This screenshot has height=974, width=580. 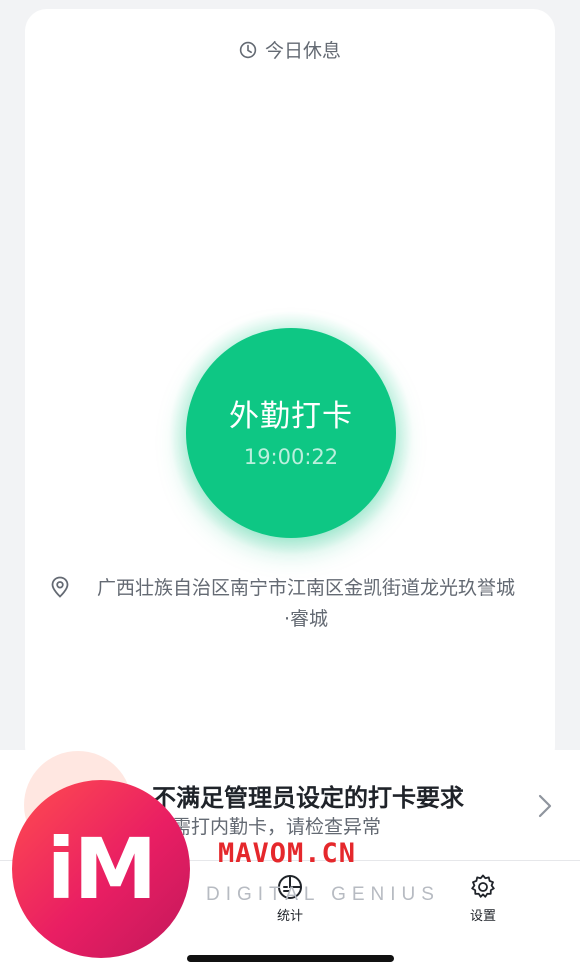 I want to click on punch-label: 外勤打卡, so click(x=291, y=416).